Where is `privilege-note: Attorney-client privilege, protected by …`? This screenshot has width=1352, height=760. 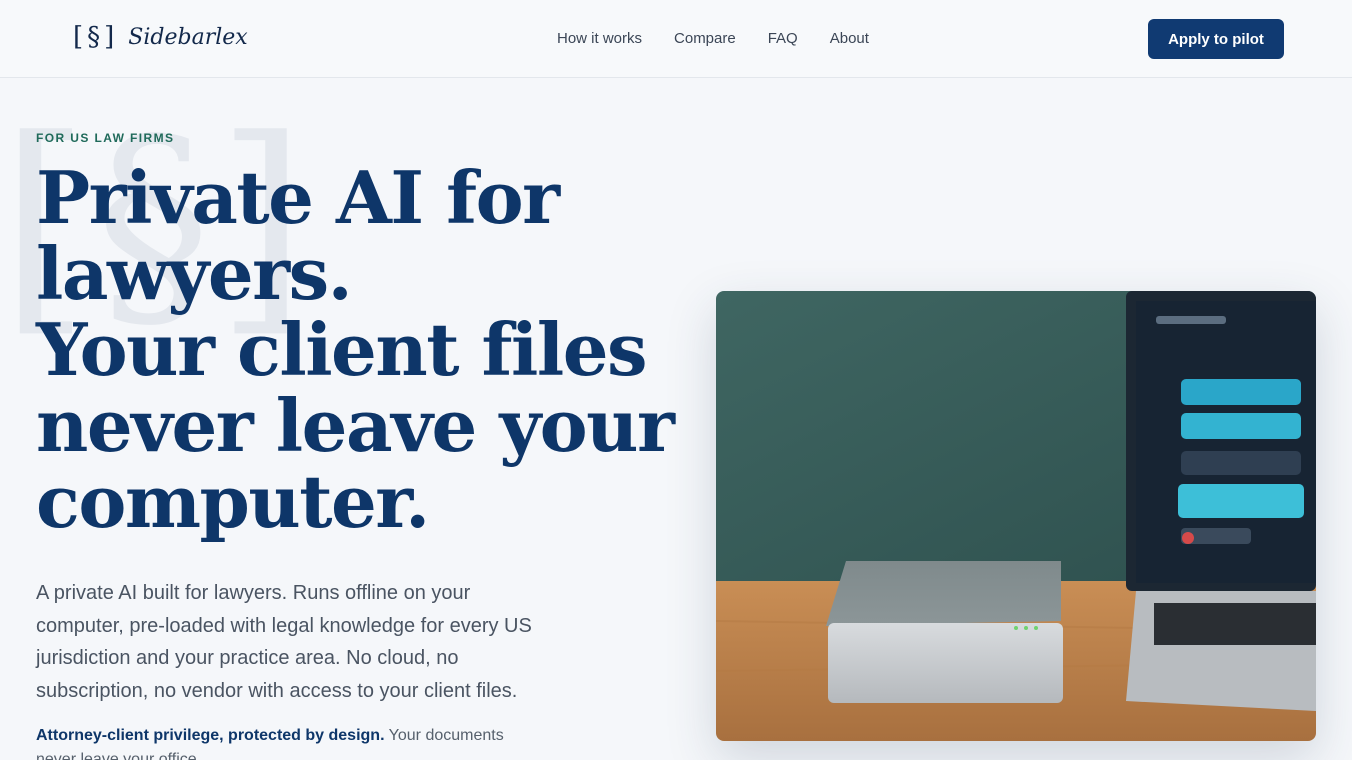
privilege-note: Attorney-client privilege, protected by … is located at coordinates (281, 742).